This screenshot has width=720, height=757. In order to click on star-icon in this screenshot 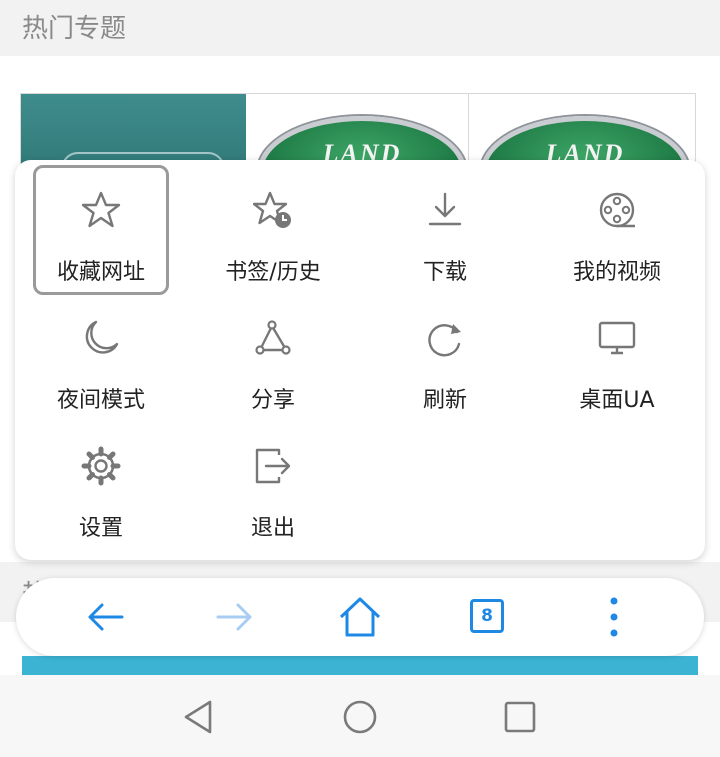, I will do `click(101, 209)`.